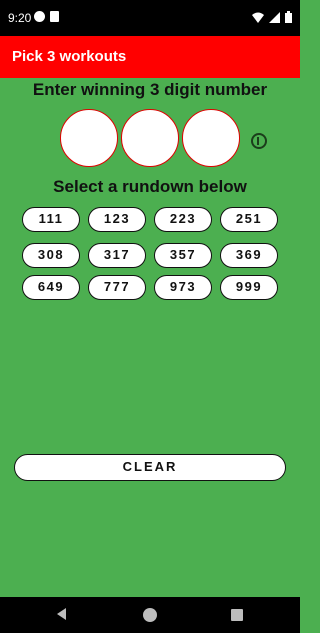 Image resolution: width=320 pixels, height=633 pixels. Describe the element at coordinates (249, 287) in the screenshot. I see `rundown-button: 999` at that location.